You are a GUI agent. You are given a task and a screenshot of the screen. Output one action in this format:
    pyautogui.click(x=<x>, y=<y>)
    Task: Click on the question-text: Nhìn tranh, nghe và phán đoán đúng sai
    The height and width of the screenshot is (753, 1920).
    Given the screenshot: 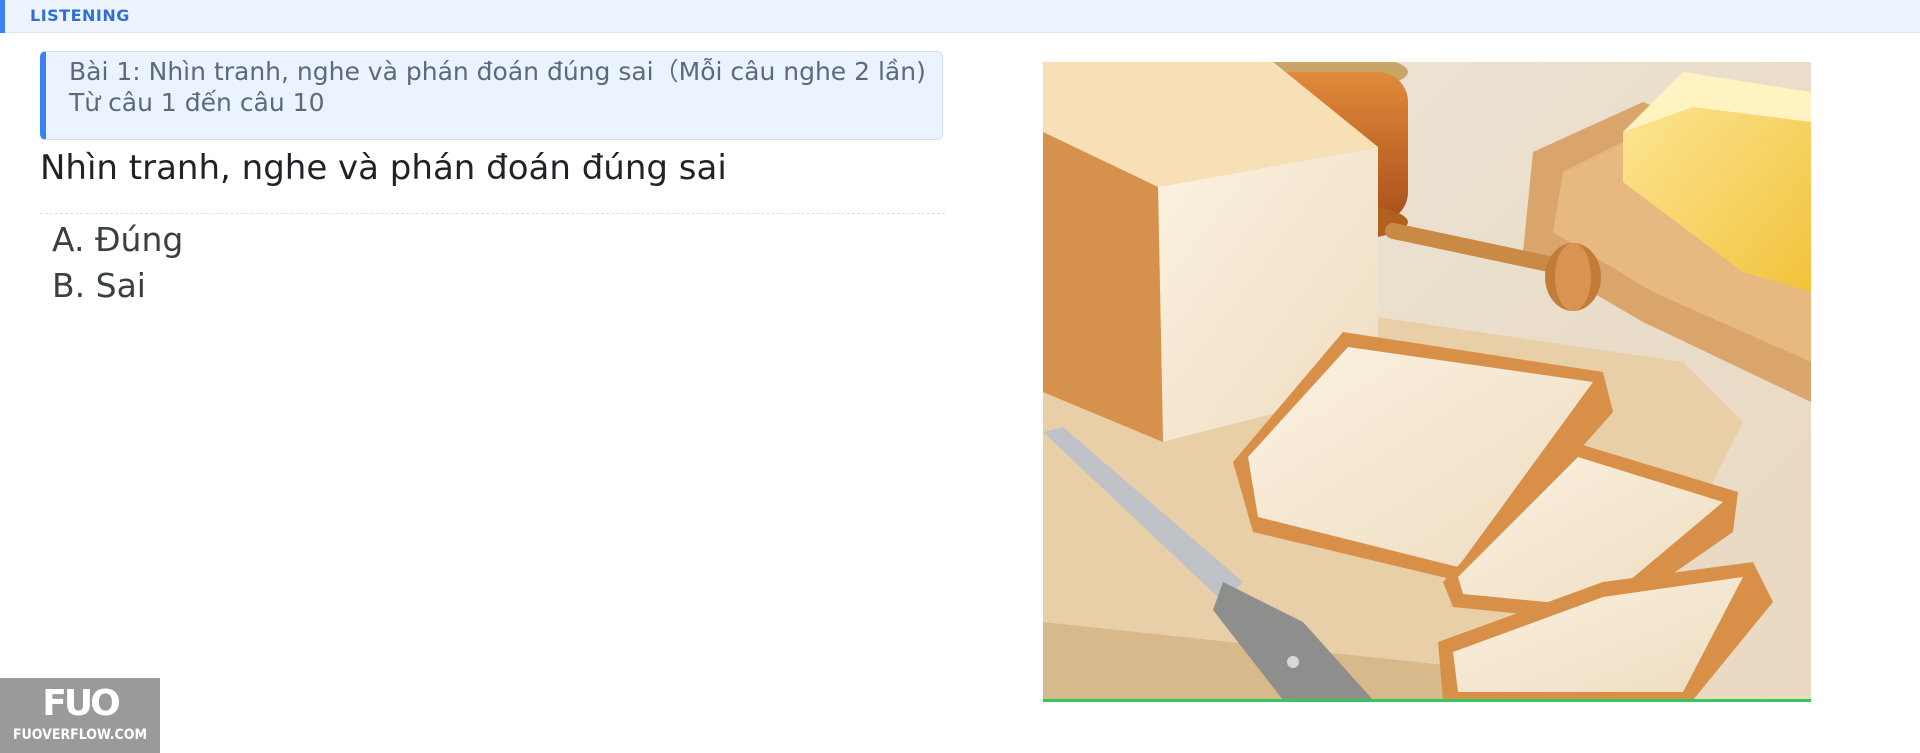 What is the action you would take?
    pyautogui.click(x=383, y=168)
    